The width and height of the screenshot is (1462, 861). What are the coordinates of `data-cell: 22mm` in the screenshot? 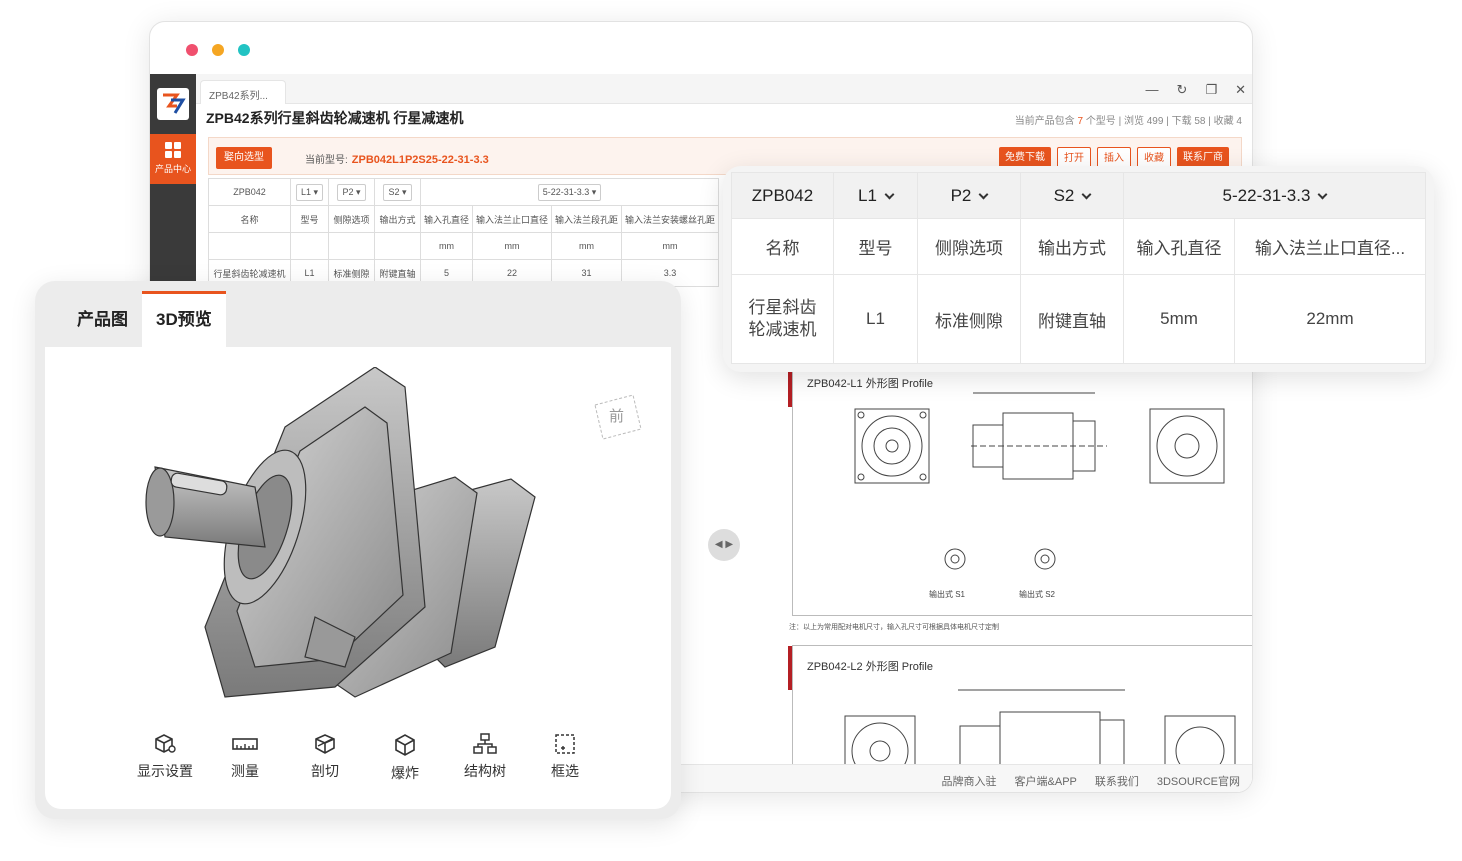 It's located at (1330, 319).